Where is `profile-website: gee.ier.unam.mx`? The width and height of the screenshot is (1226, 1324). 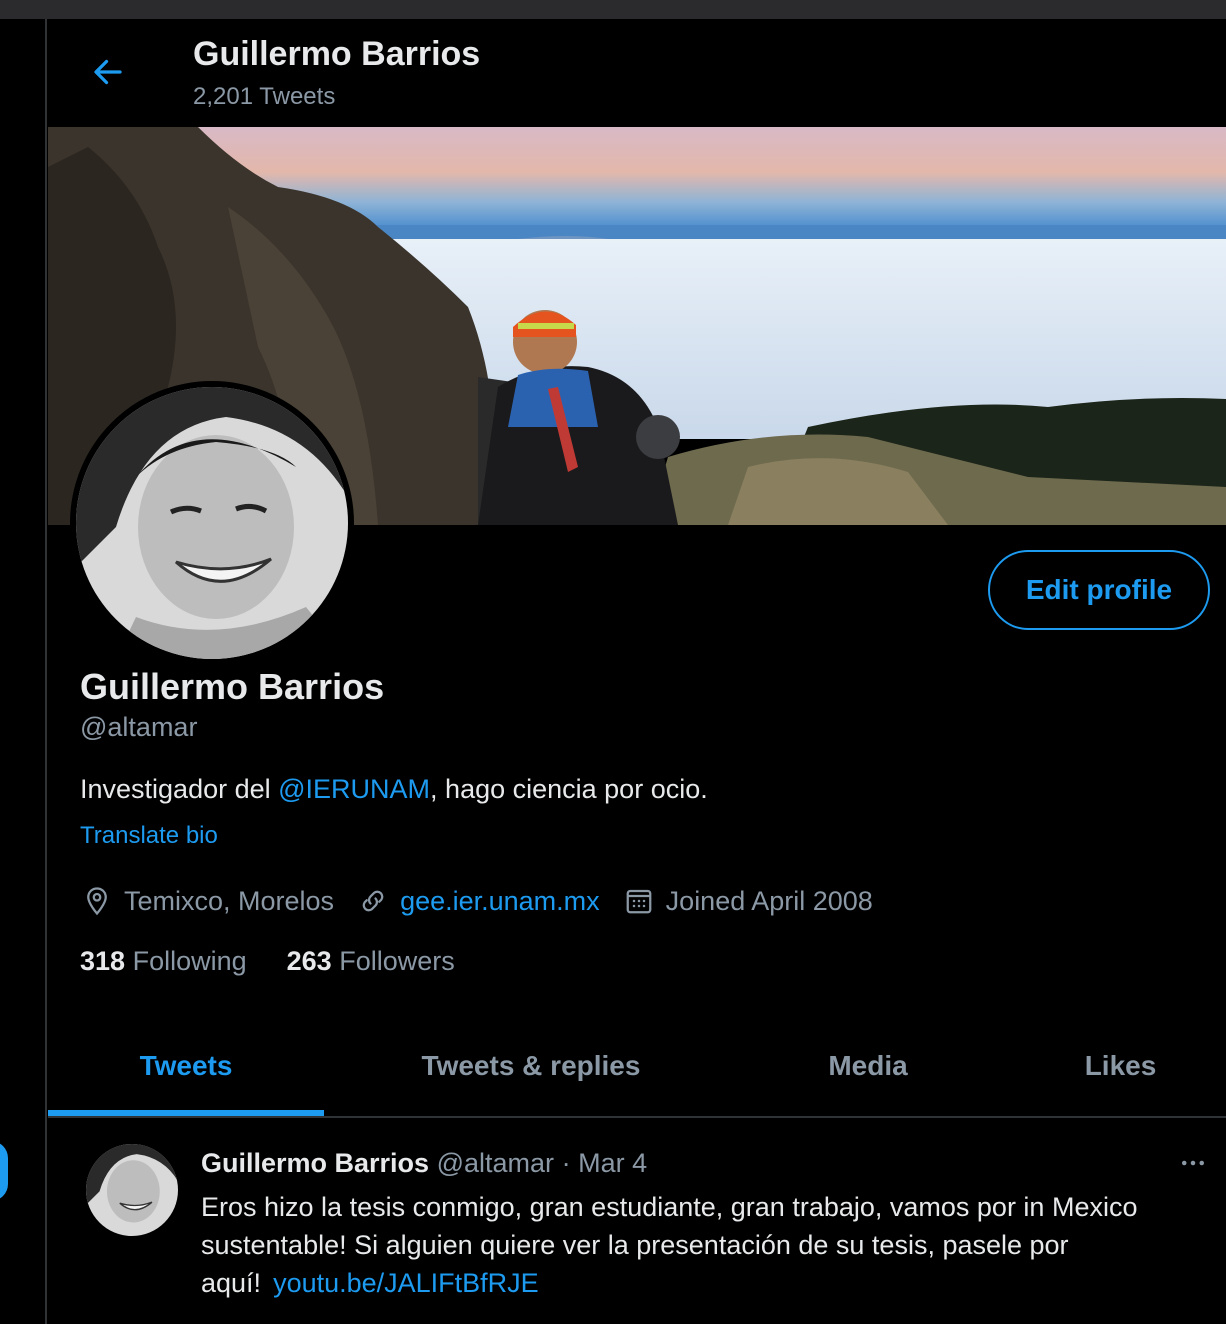 profile-website: gee.ier.unam.mx is located at coordinates (478, 901).